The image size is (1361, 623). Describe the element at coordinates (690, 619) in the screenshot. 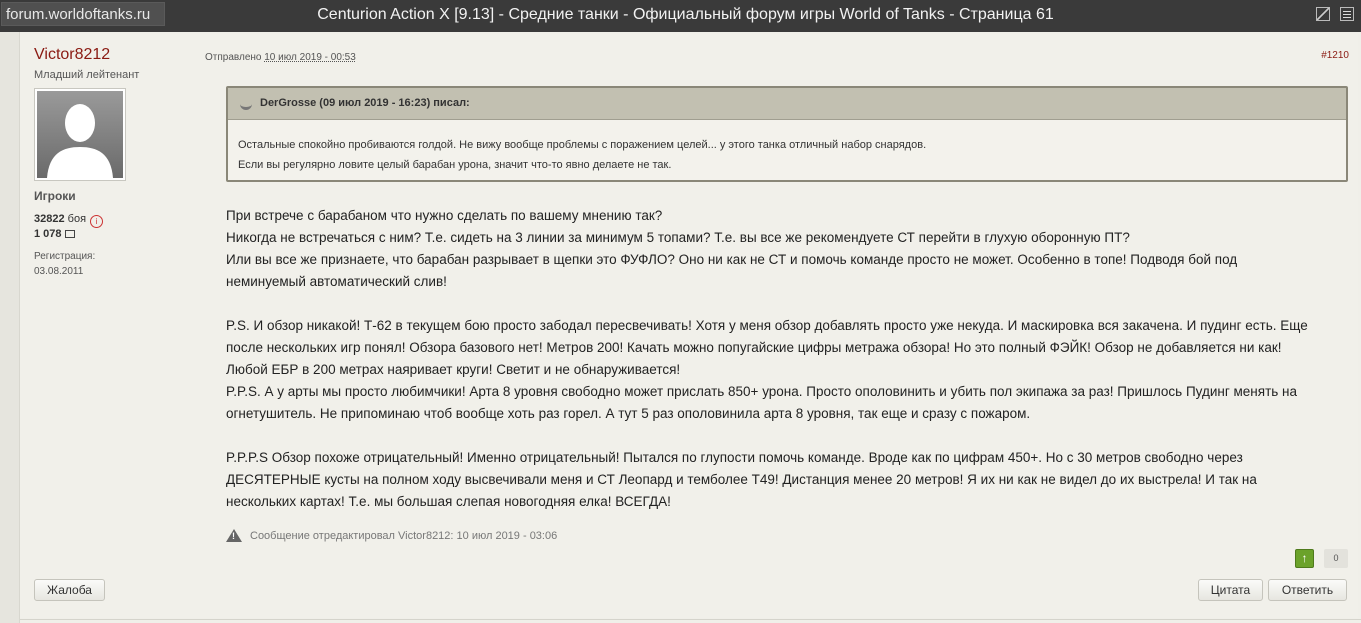

I see `post-divider` at that location.